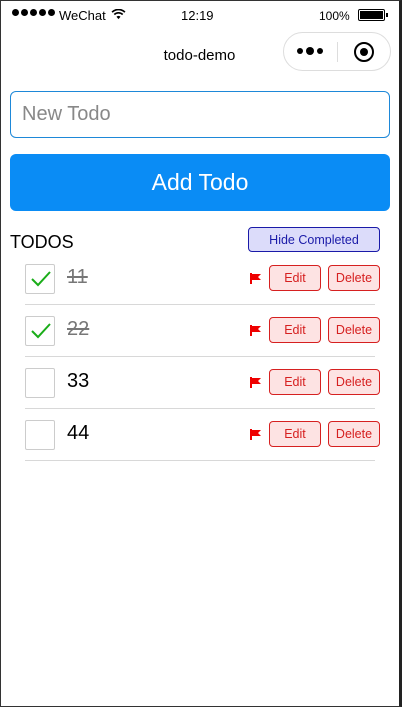 Image resolution: width=402 pixels, height=707 pixels. I want to click on todo-text: 22, so click(78, 329).